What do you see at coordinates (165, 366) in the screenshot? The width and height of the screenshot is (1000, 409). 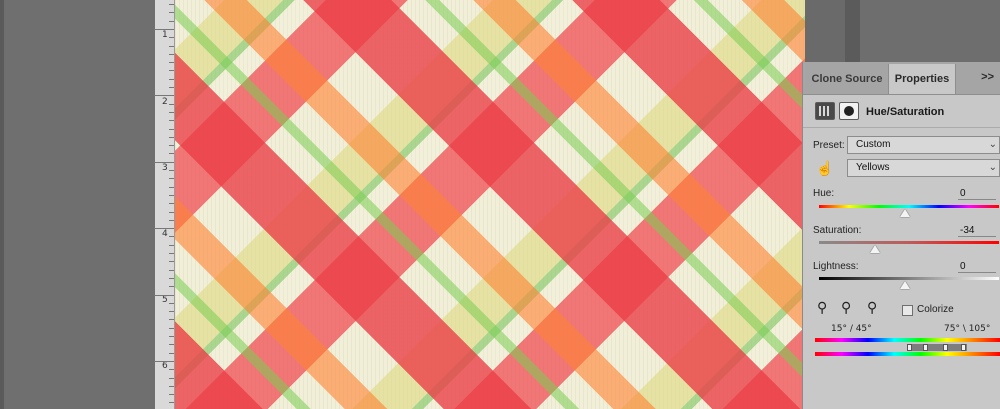 I see `ruler-number: 6` at bounding box center [165, 366].